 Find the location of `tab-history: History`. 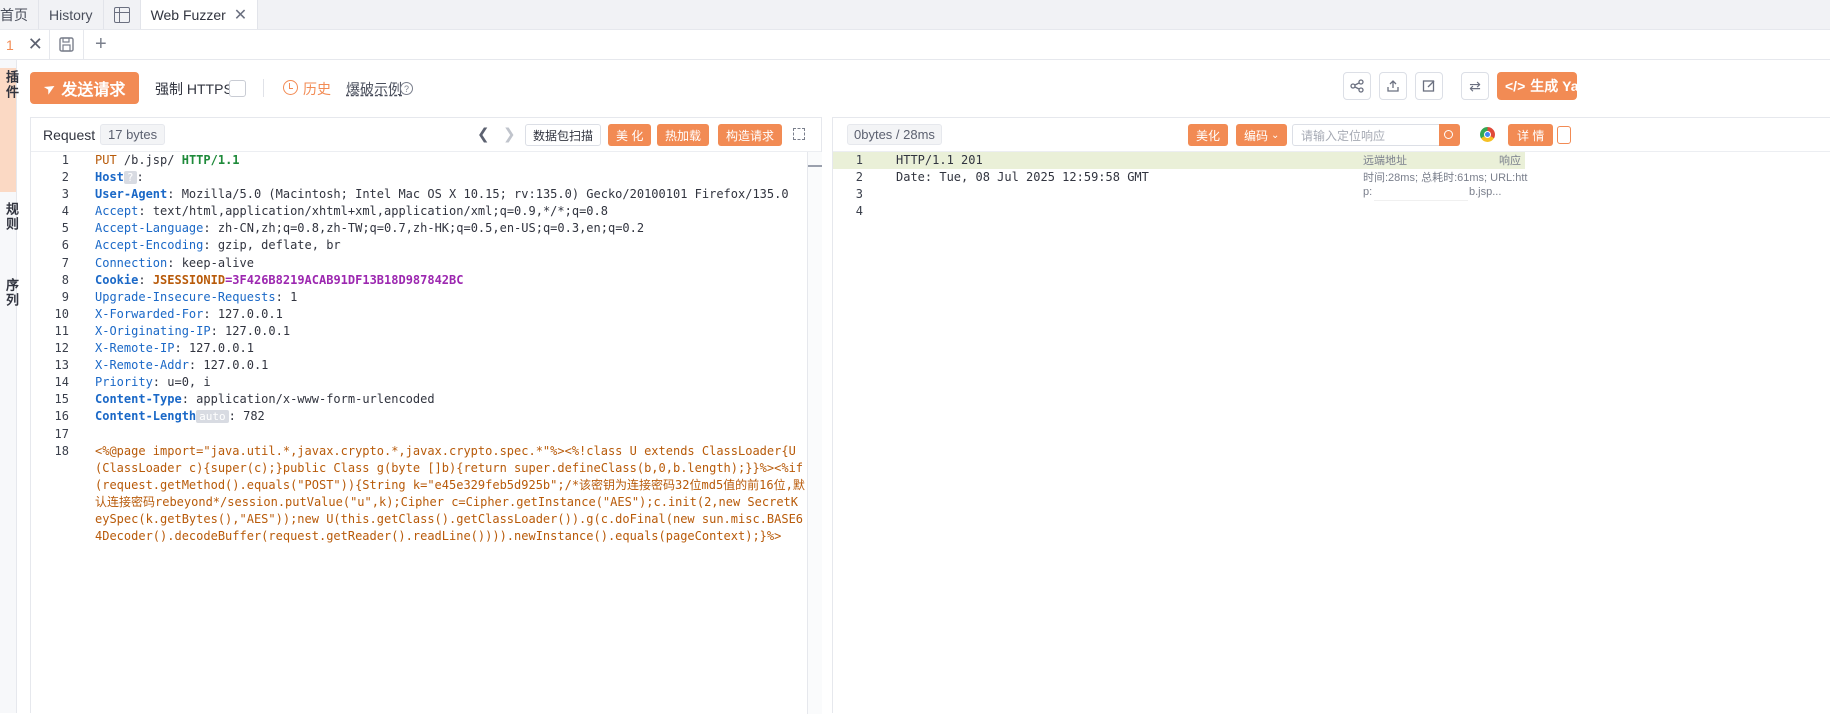

tab-history: History is located at coordinates (71, 14).